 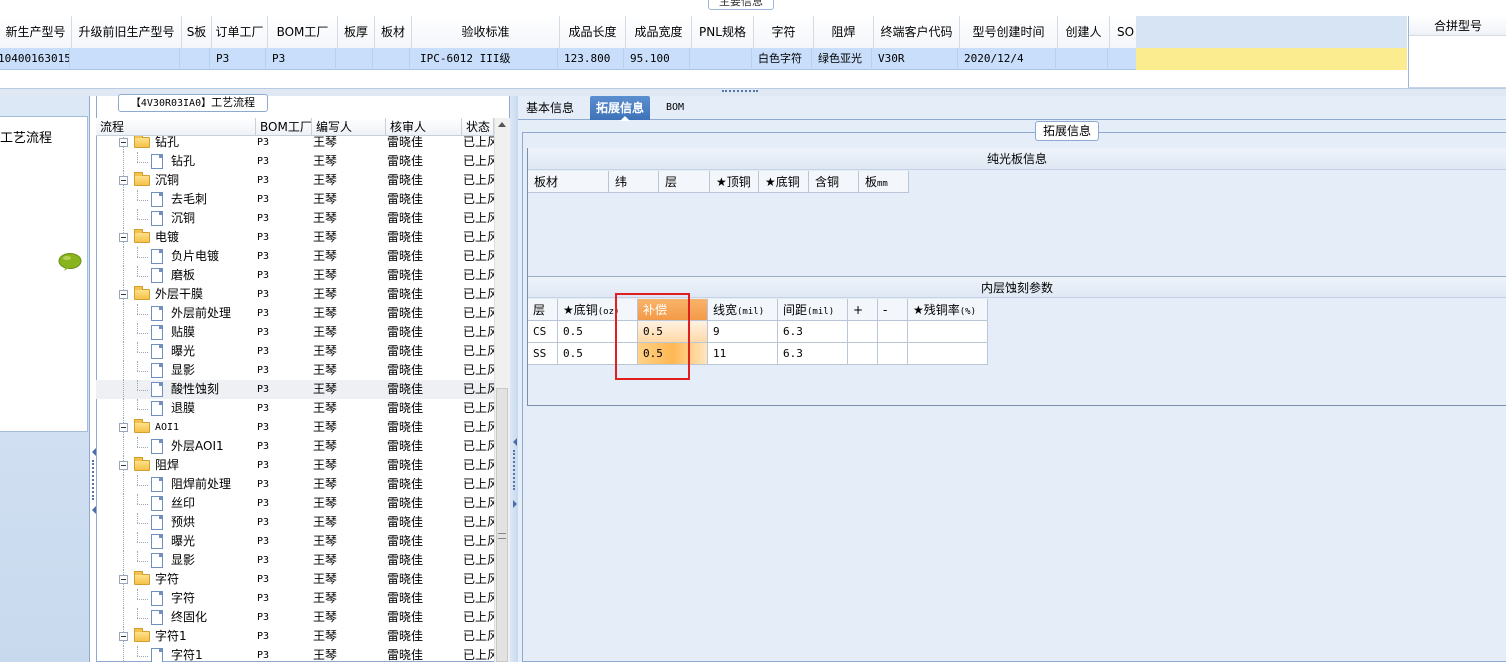 What do you see at coordinates (721, 59) in the screenshot?
I see `cell-pnl-spec` at bounding box center [721, 59].